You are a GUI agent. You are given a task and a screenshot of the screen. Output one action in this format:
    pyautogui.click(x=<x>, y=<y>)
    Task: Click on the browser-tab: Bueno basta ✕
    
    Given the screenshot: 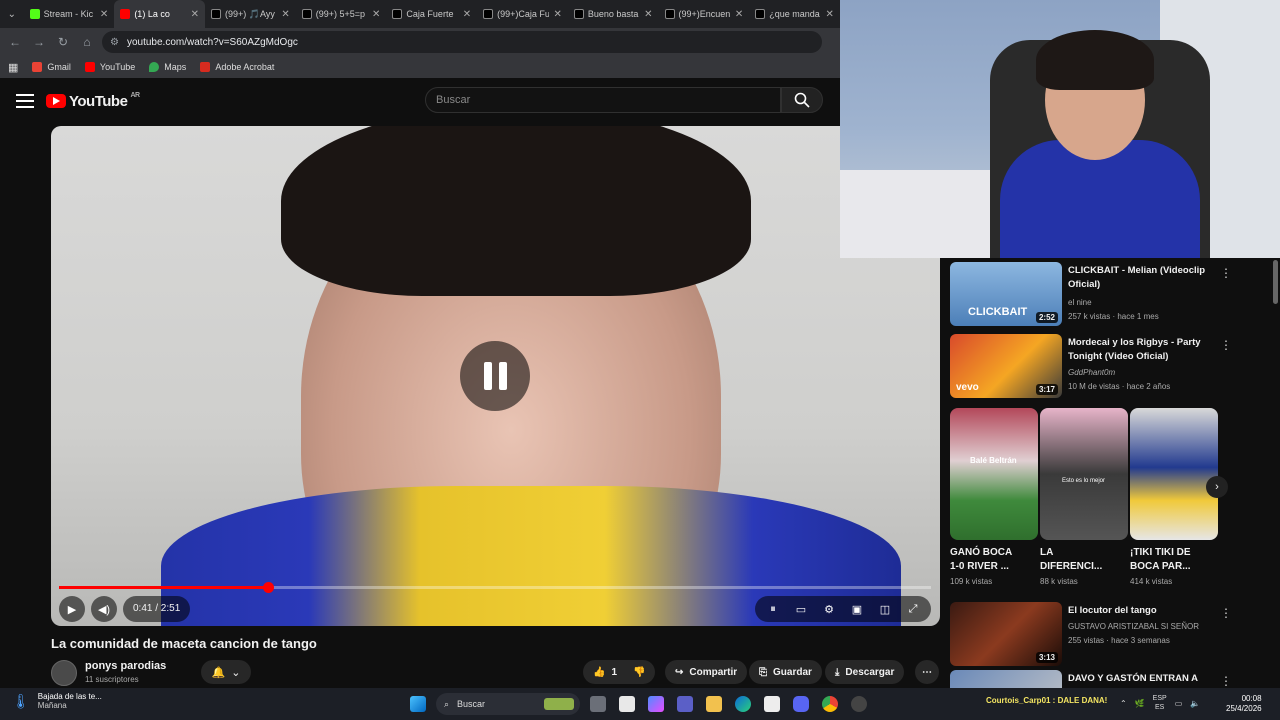 What is the action you would take?
    pyautogui.click(x=613, y=14)
    